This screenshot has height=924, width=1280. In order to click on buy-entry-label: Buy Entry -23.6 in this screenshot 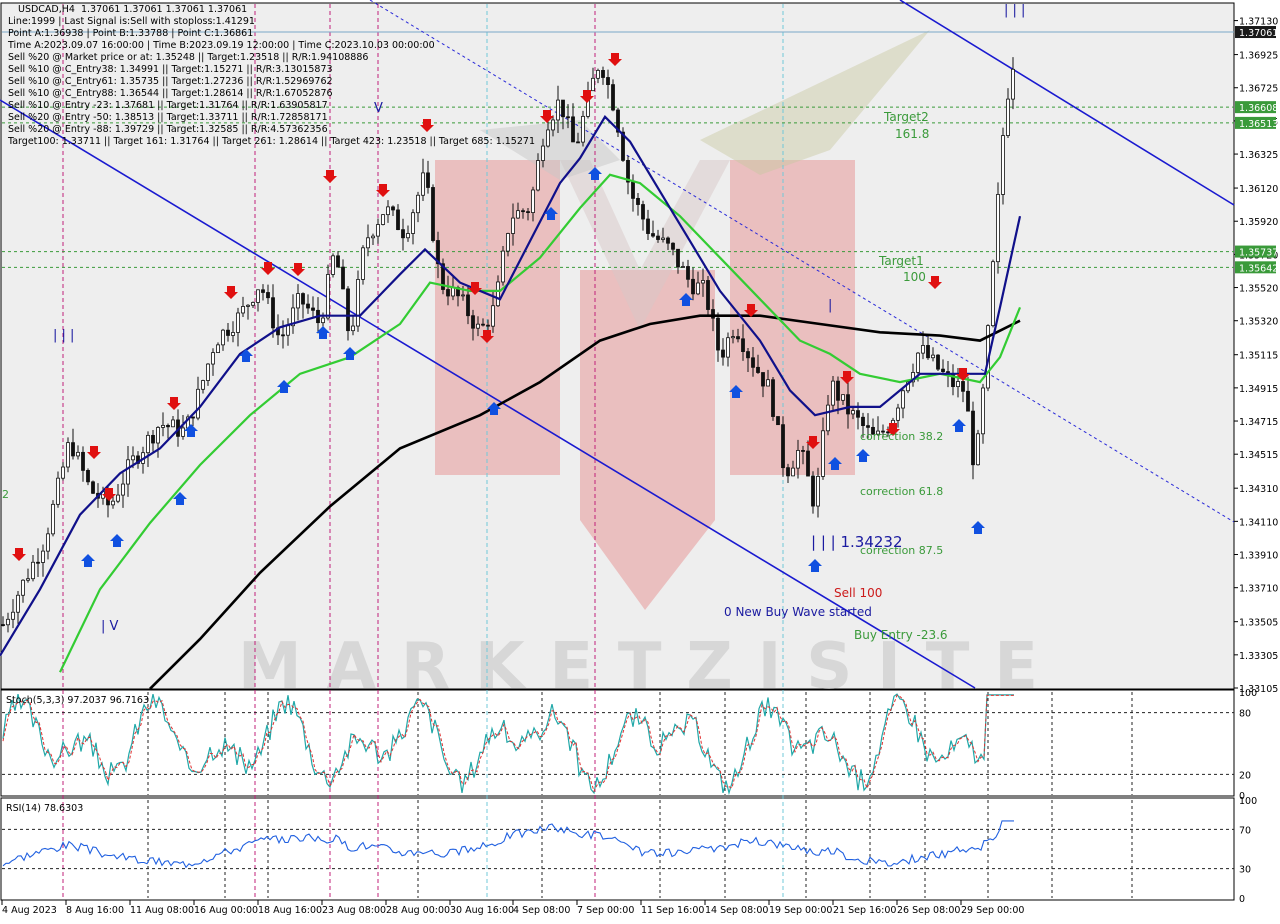, I will do `click(901, 635)`.